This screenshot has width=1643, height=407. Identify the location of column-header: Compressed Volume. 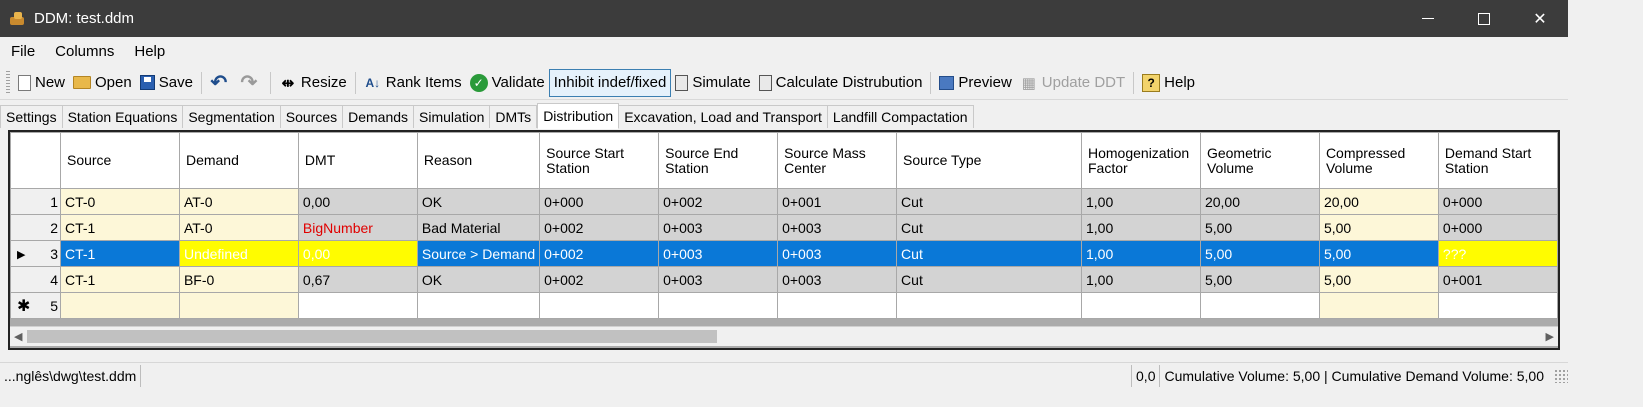
(1378, 160).